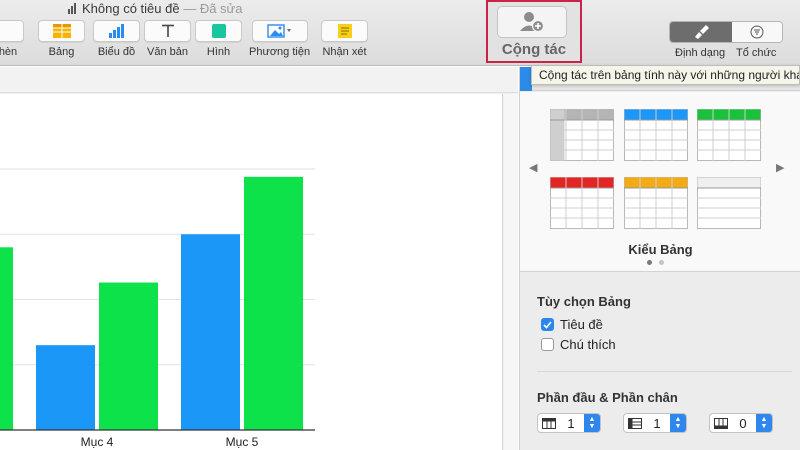 Image resolution: width=800 pixels, height=450 pixels. What do you see at coordinates (116, 31) in the screenshot?
I see `chart-icon` at bounding box center [116, 31].